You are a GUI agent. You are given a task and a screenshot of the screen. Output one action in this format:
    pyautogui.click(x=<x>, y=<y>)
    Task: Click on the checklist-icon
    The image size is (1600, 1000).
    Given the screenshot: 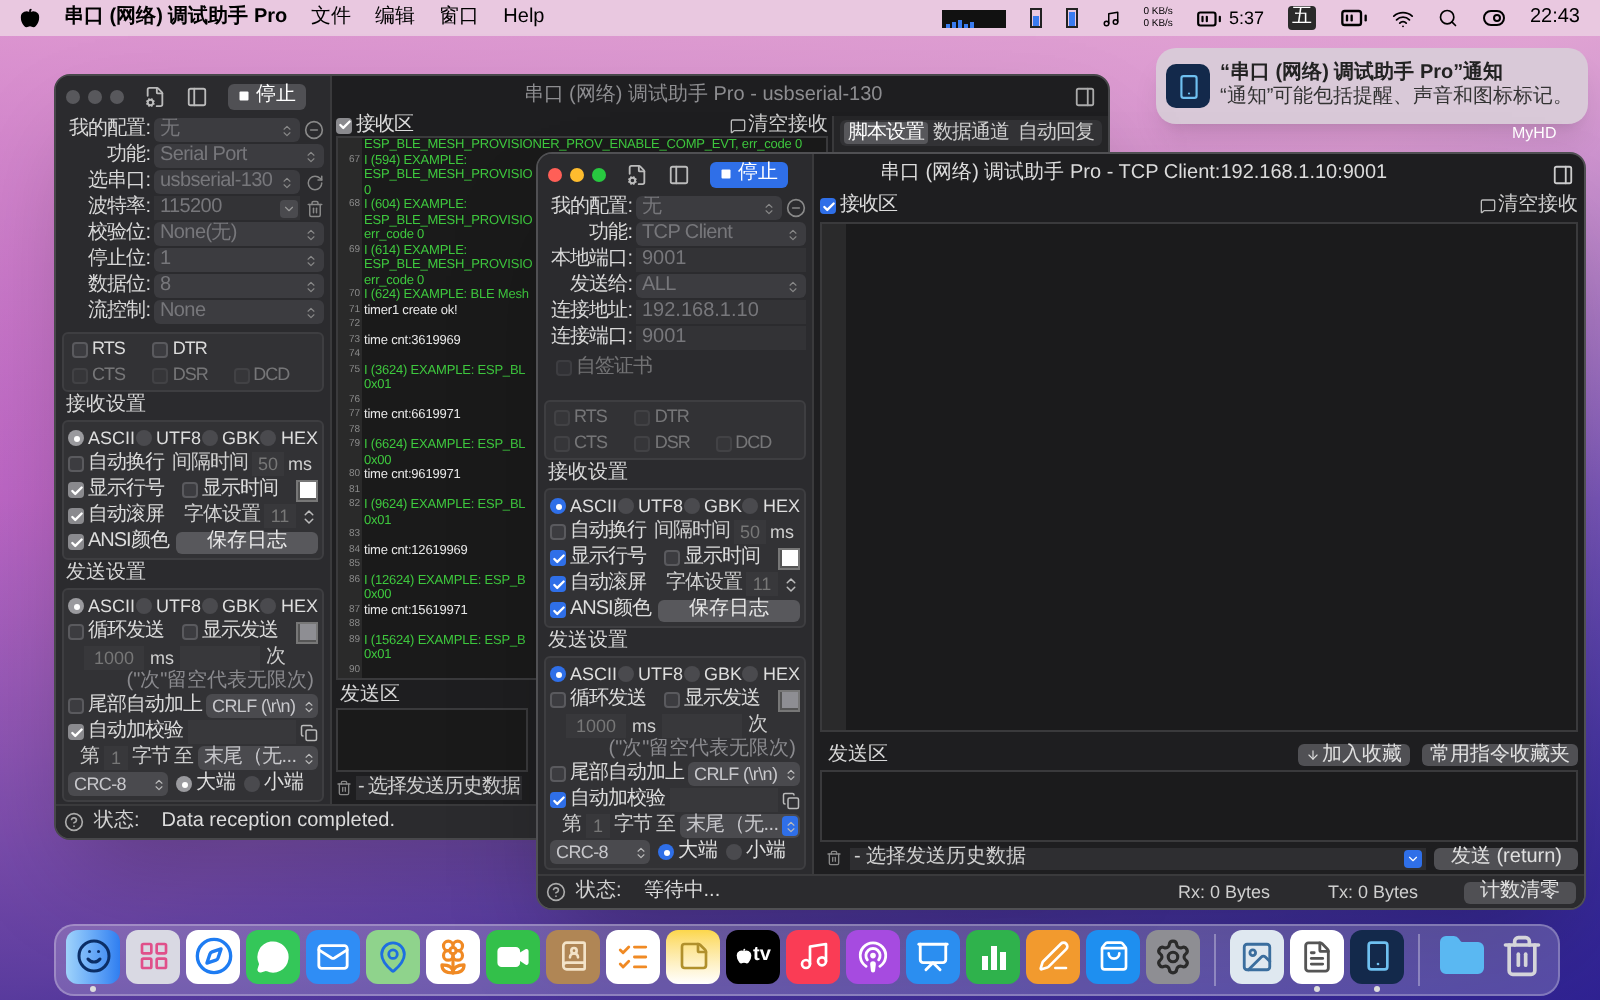 What is the action you would take?
    pyautogui.click(x=633, y=956)
    